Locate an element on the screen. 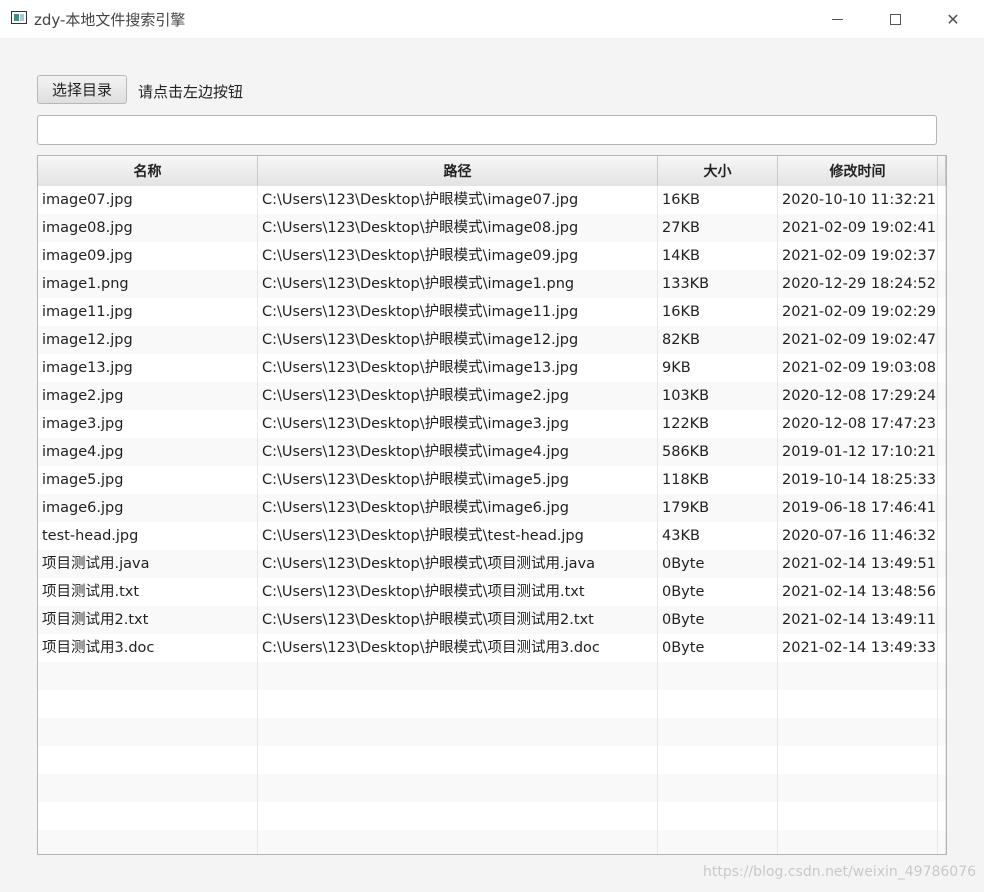 This screenshot has width=984, height=892. column-header-modified: 修改时间 is located at coordinates (858, 171).